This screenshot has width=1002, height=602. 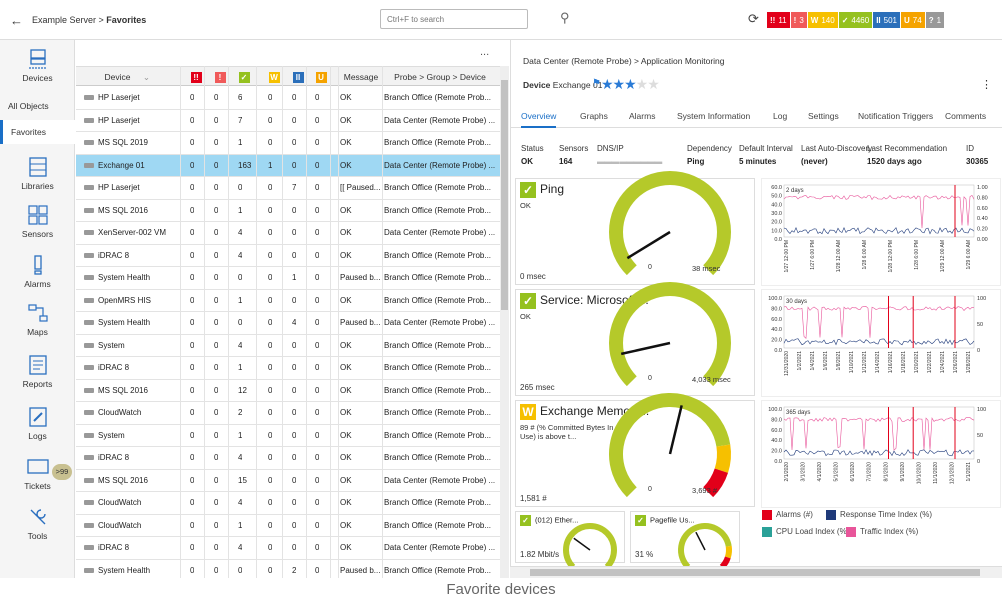 What do you see at coordinates (753, 19) in the screenshot?
I see `refresh-icon: ⟳` at bounding box center [753, 19].